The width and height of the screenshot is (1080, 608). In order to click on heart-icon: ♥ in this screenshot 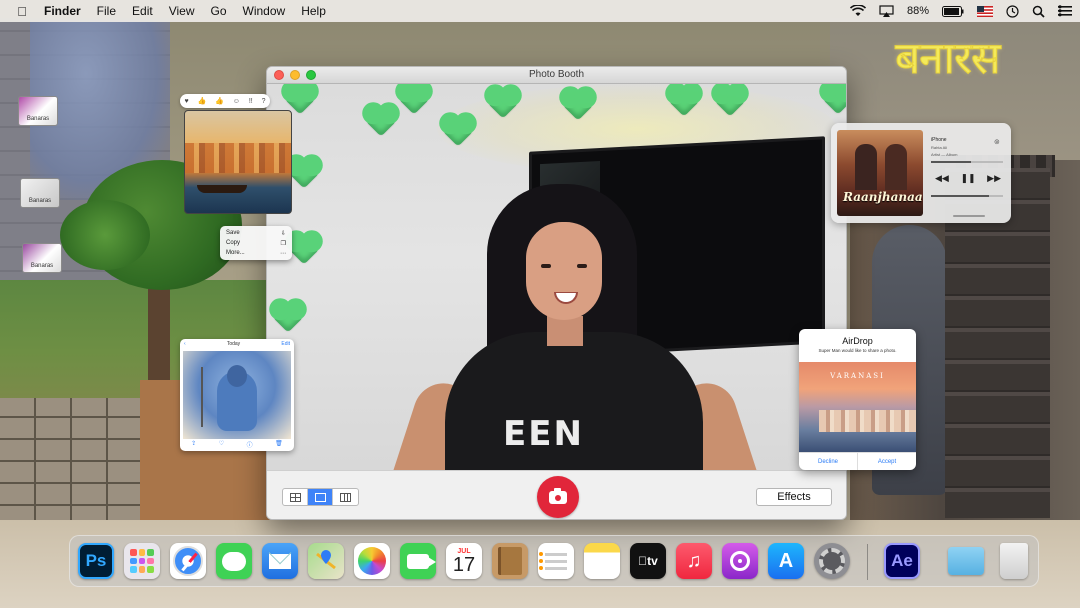, I will do `click(186, 101)`.